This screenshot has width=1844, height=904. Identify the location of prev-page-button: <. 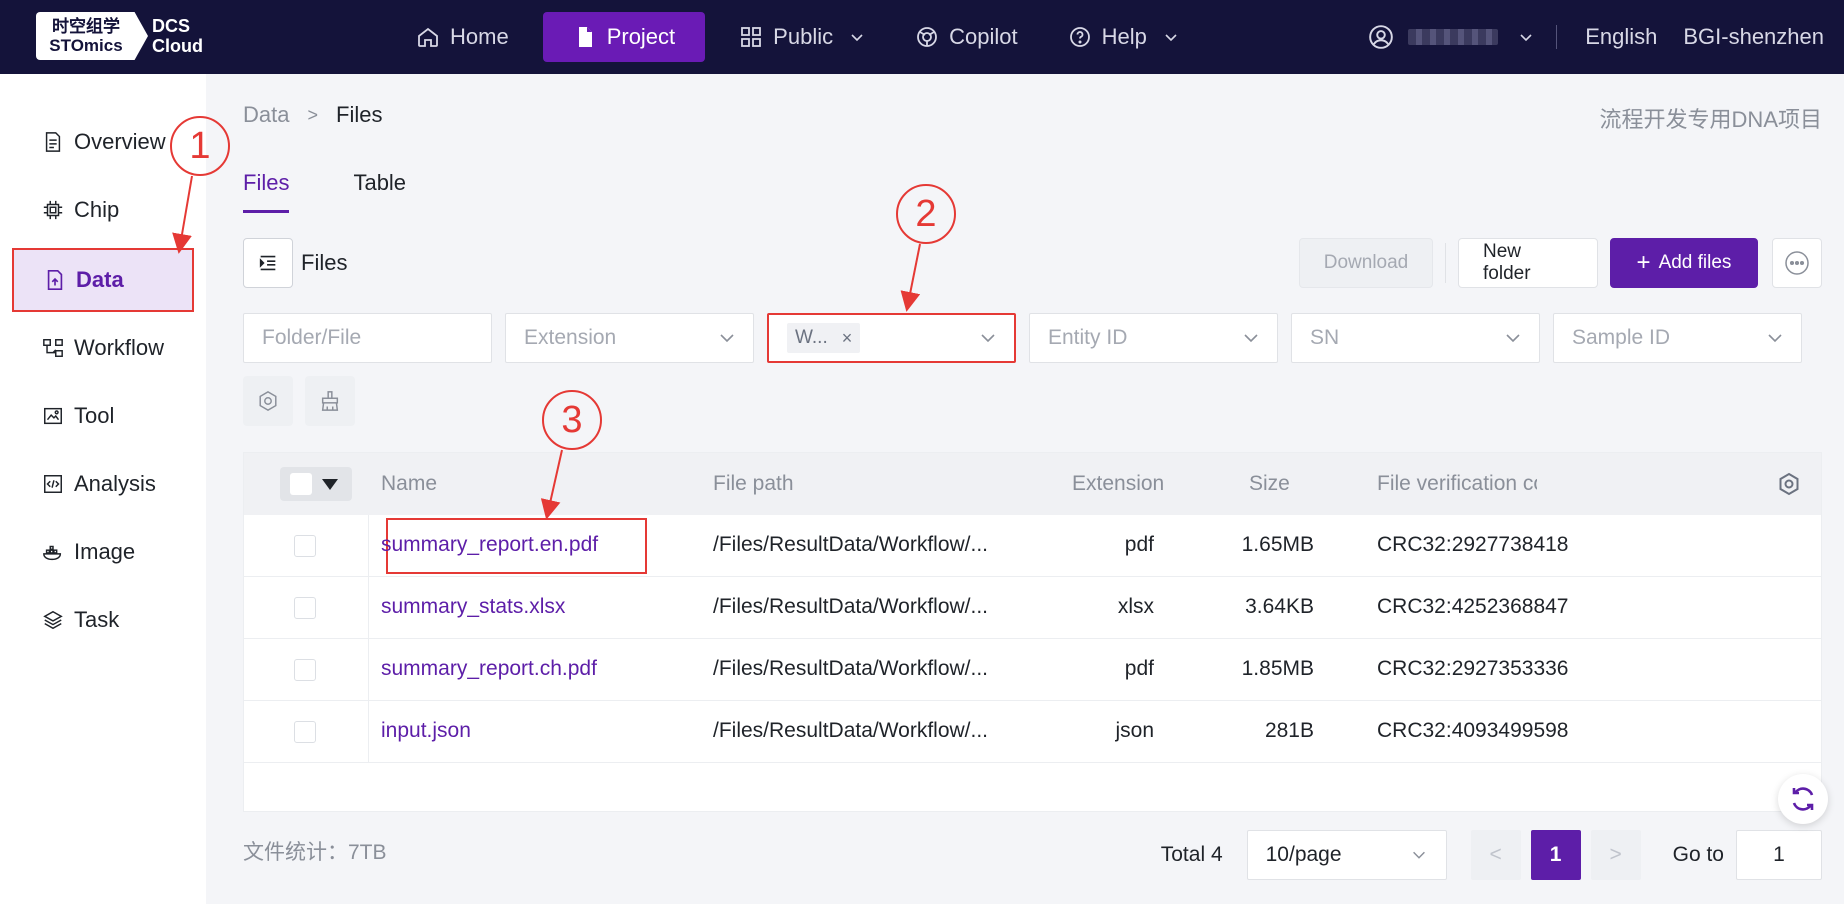
(1495, 855).